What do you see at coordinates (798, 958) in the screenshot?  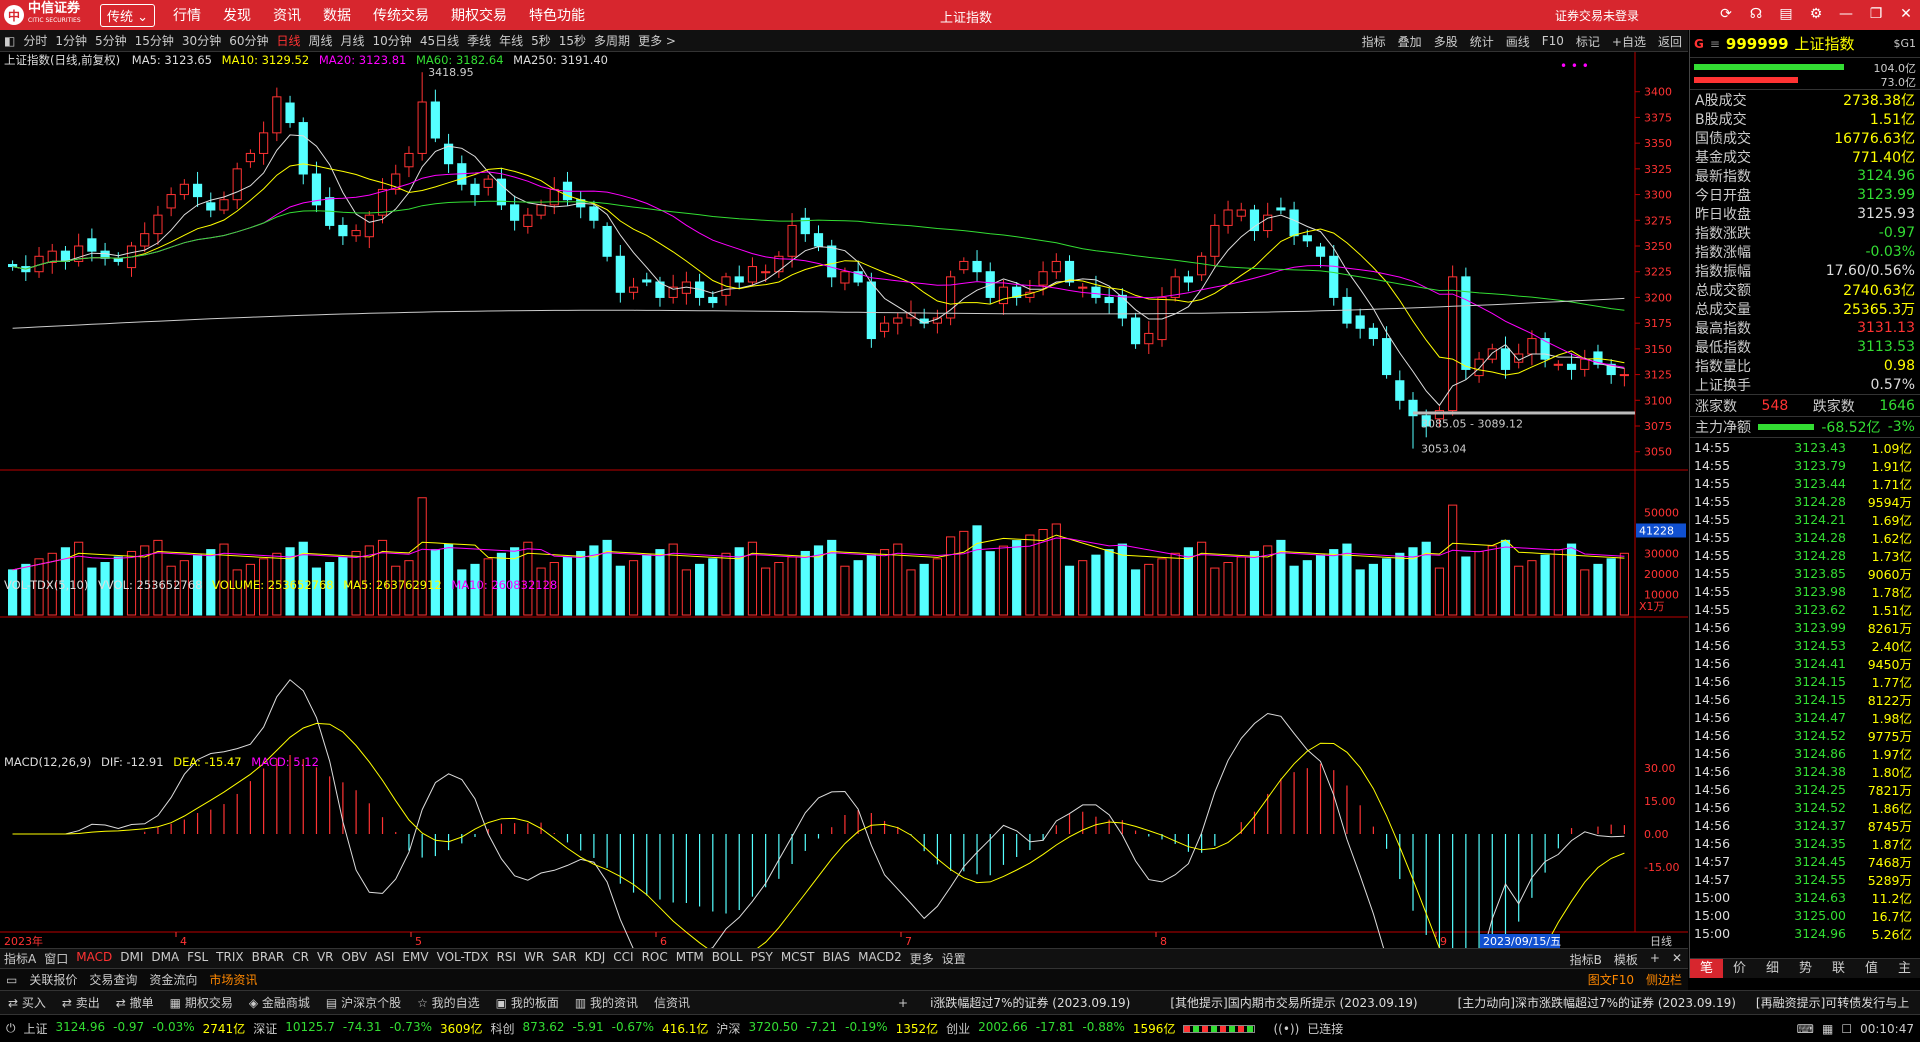 I see `indicator-23: MCST` at bounding box center [798, 958].